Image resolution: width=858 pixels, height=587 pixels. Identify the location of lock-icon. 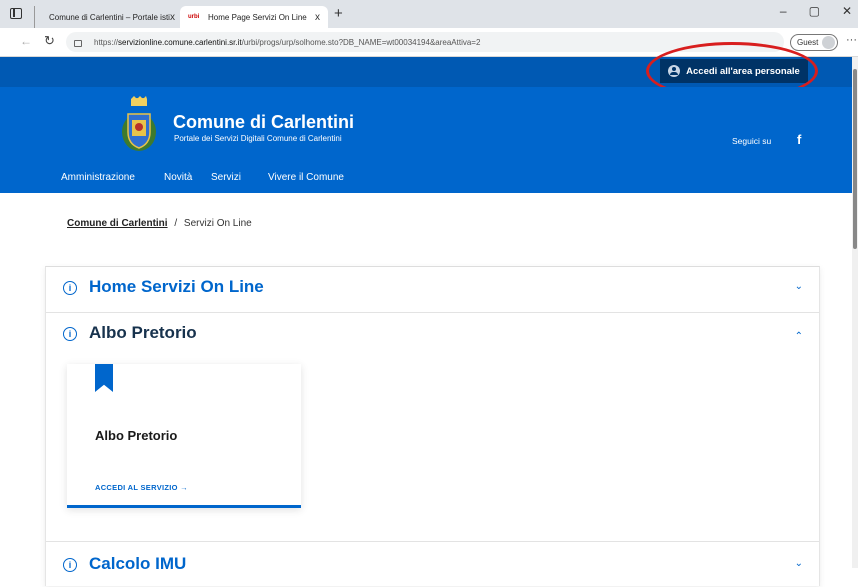
(78, 43).